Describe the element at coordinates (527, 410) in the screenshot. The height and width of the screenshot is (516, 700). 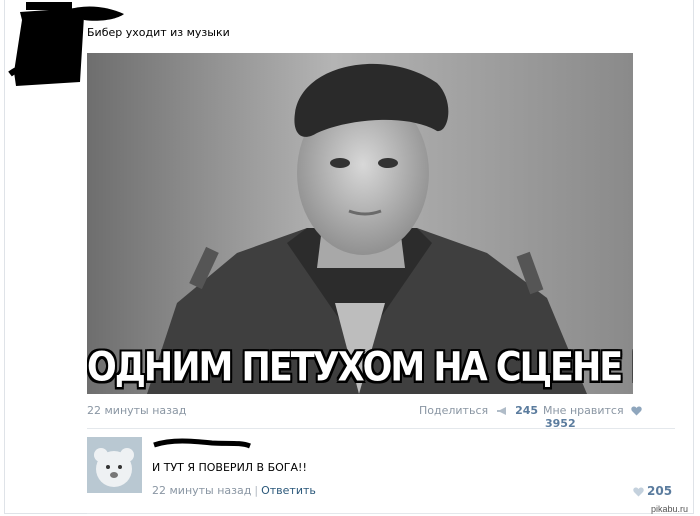
I see `share-count: 245` at that location.